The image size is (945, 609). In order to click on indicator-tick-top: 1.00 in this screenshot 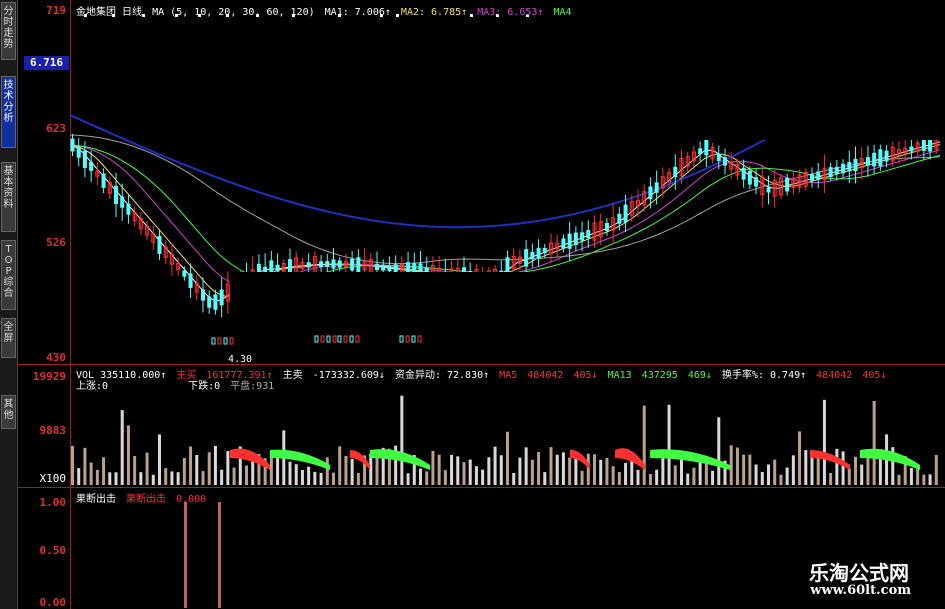, I will do `click(53, 502)`.